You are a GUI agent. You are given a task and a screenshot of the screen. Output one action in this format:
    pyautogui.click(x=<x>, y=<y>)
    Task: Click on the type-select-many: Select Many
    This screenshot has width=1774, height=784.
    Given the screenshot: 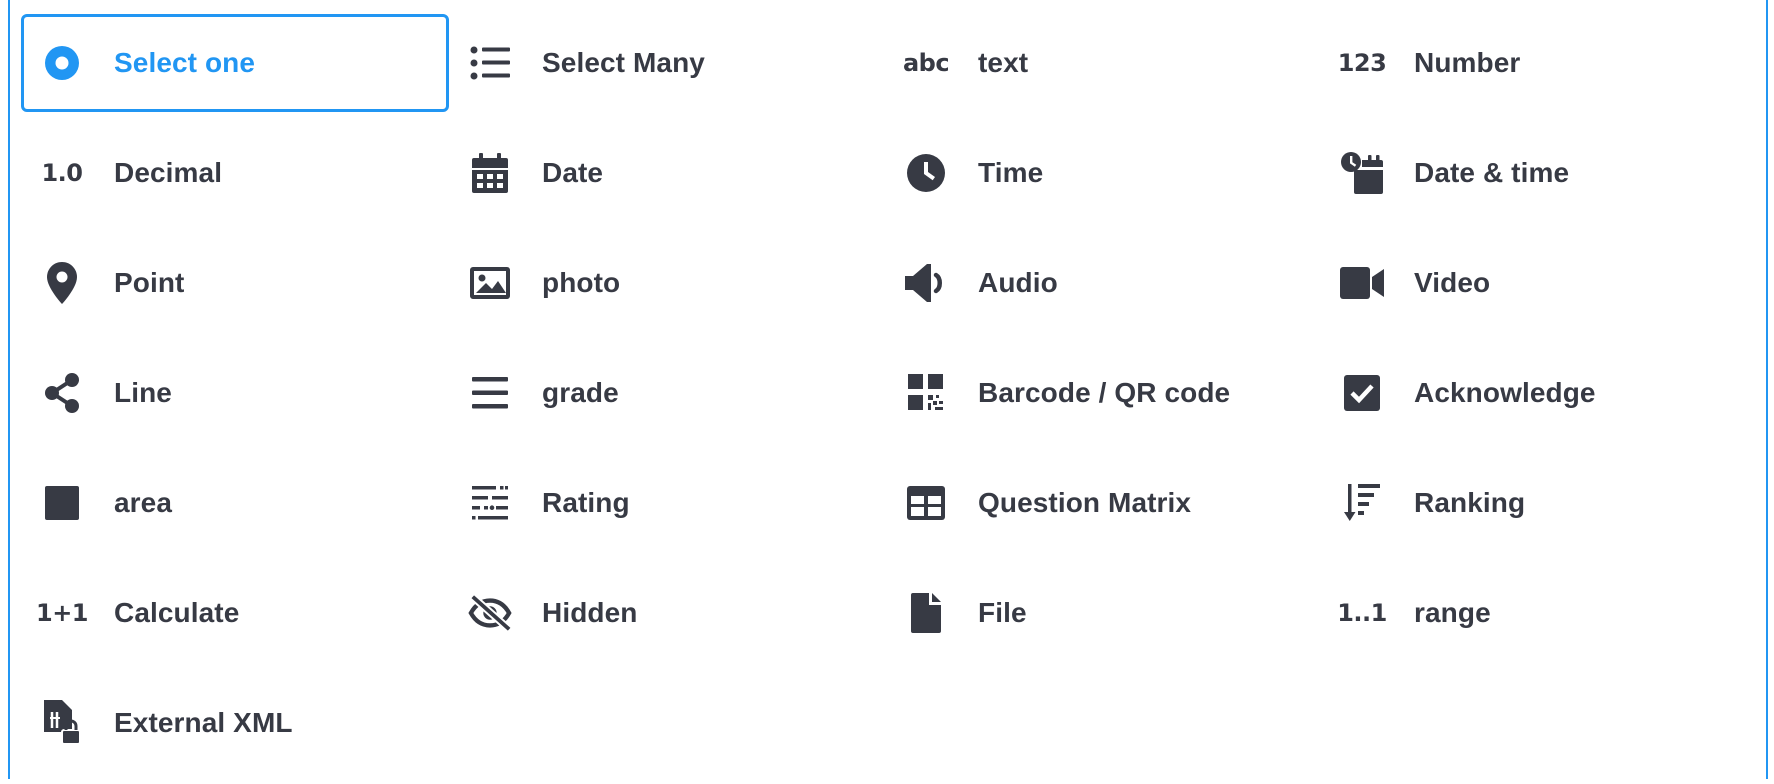 What is the action you would take?
    pyautogui.click(x=667, y=63)
    